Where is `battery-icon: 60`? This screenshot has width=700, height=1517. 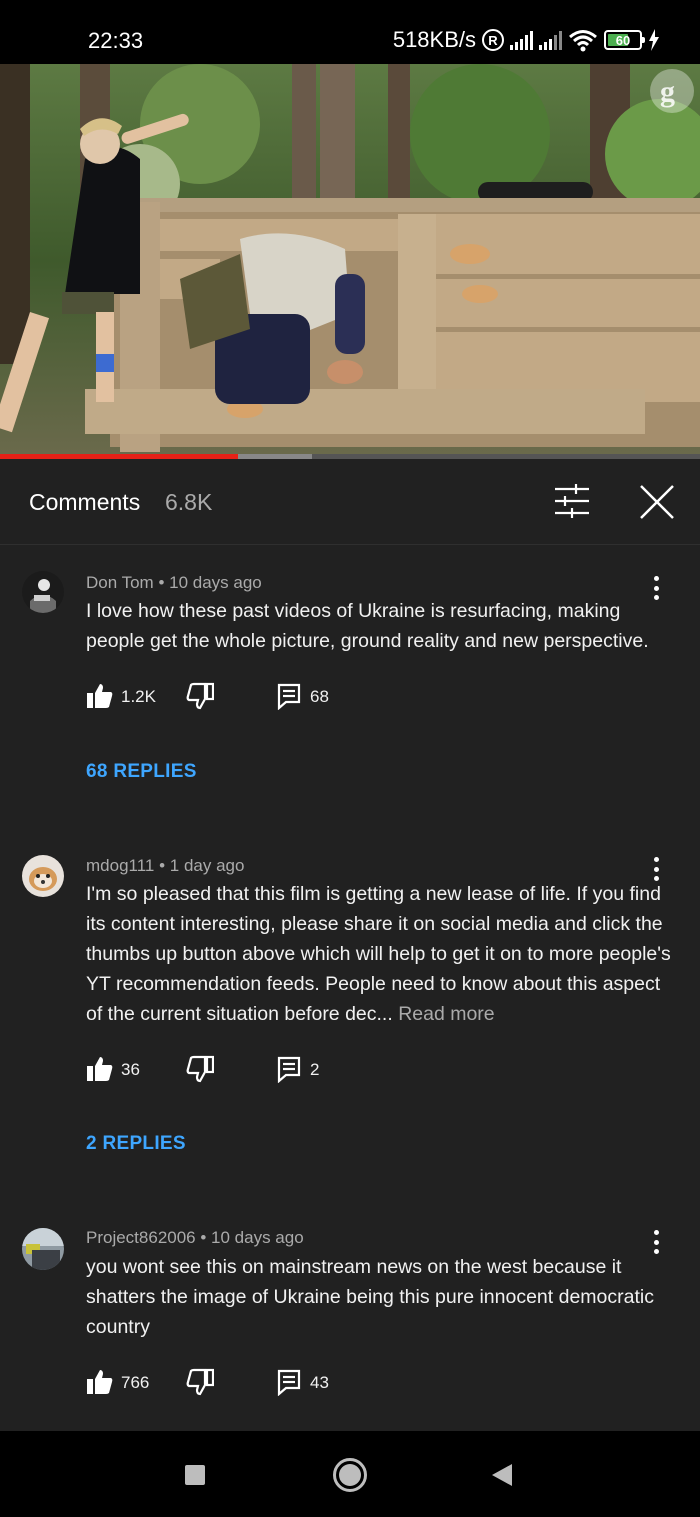 battery-icon: 60 is located at coordinates (624, 40).